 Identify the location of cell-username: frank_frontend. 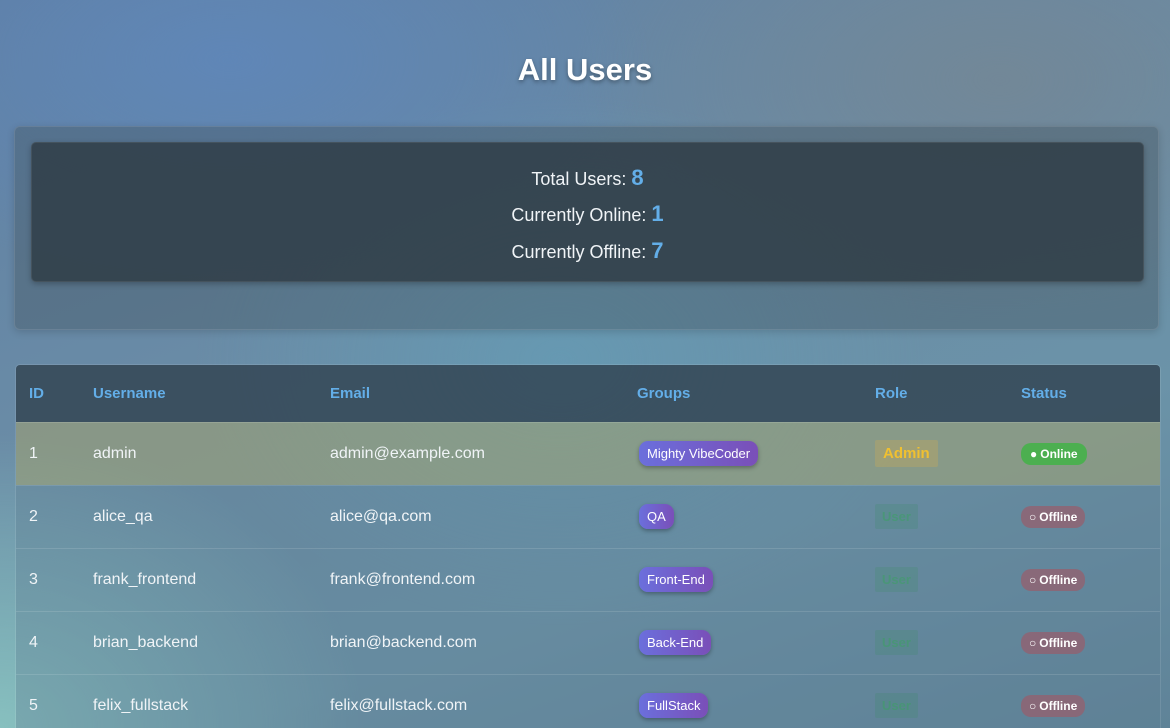
(145, 579).